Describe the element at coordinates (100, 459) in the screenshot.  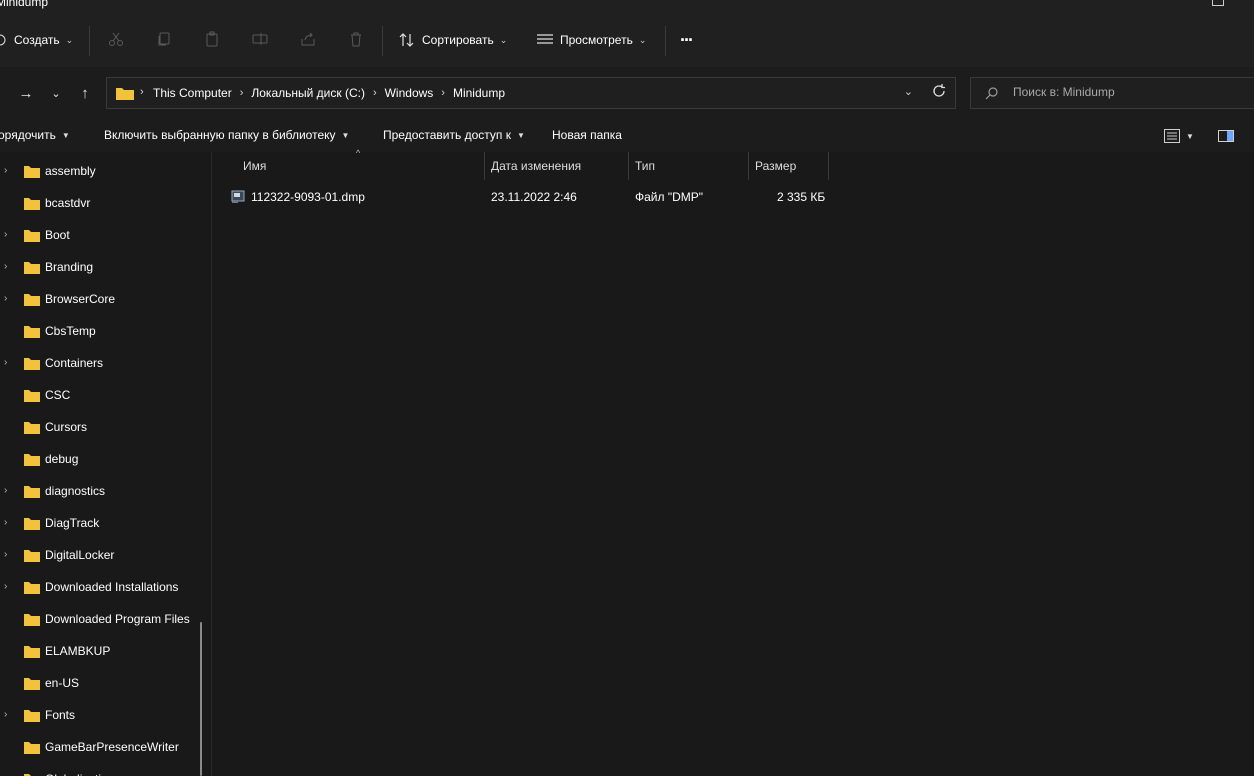
I see `tree-item: debug` at that location.